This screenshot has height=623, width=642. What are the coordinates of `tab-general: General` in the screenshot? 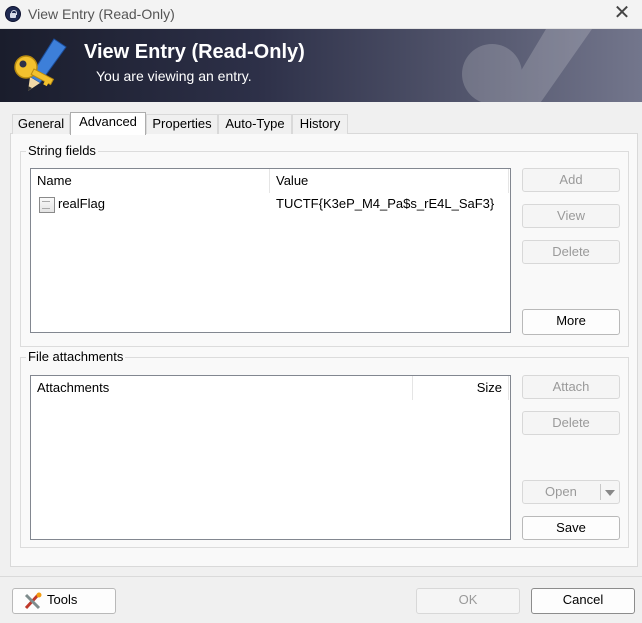 It's located at (41, 124).